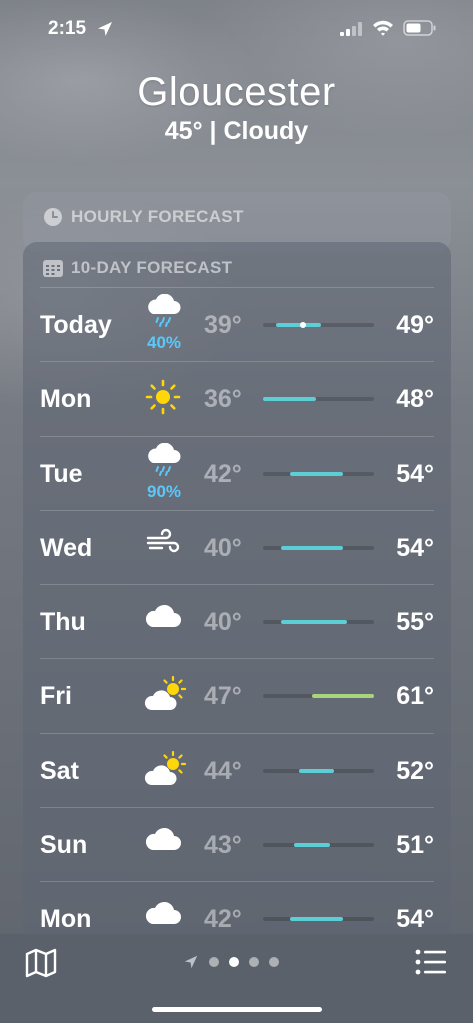 The height and width of the screenshot is (1023, 473). I want to click on forecast-day: Fri, so click(56, 696).